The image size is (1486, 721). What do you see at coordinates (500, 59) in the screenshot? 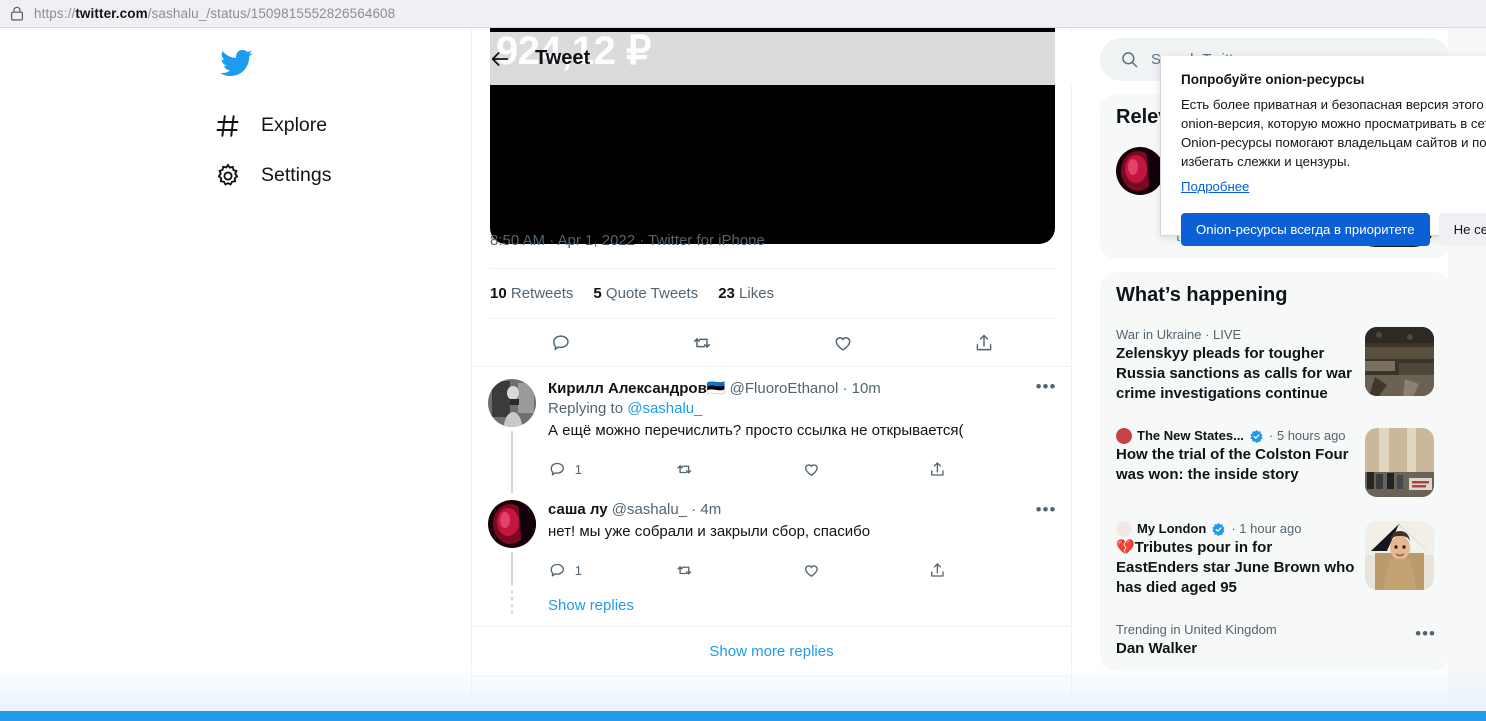
I see `back-arrow-icon` at bounding box center [500, 59].